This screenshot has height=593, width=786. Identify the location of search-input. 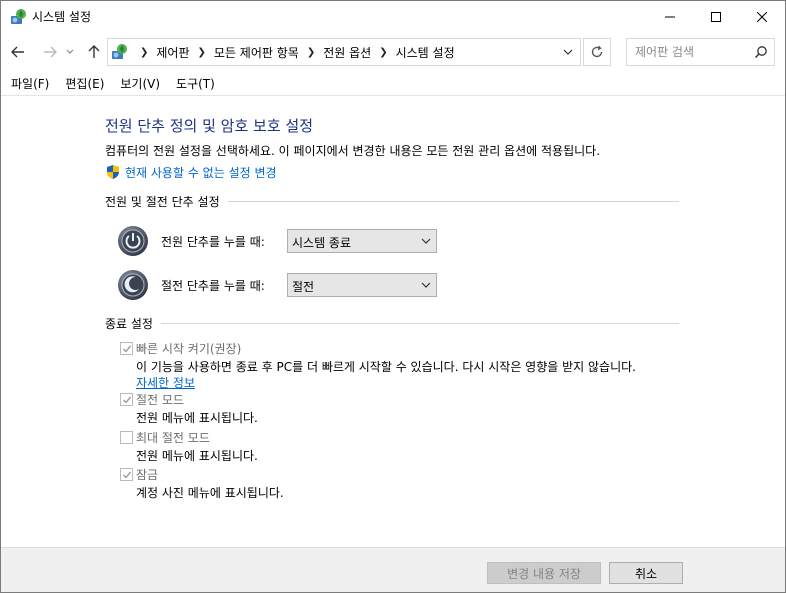
(687, 52).